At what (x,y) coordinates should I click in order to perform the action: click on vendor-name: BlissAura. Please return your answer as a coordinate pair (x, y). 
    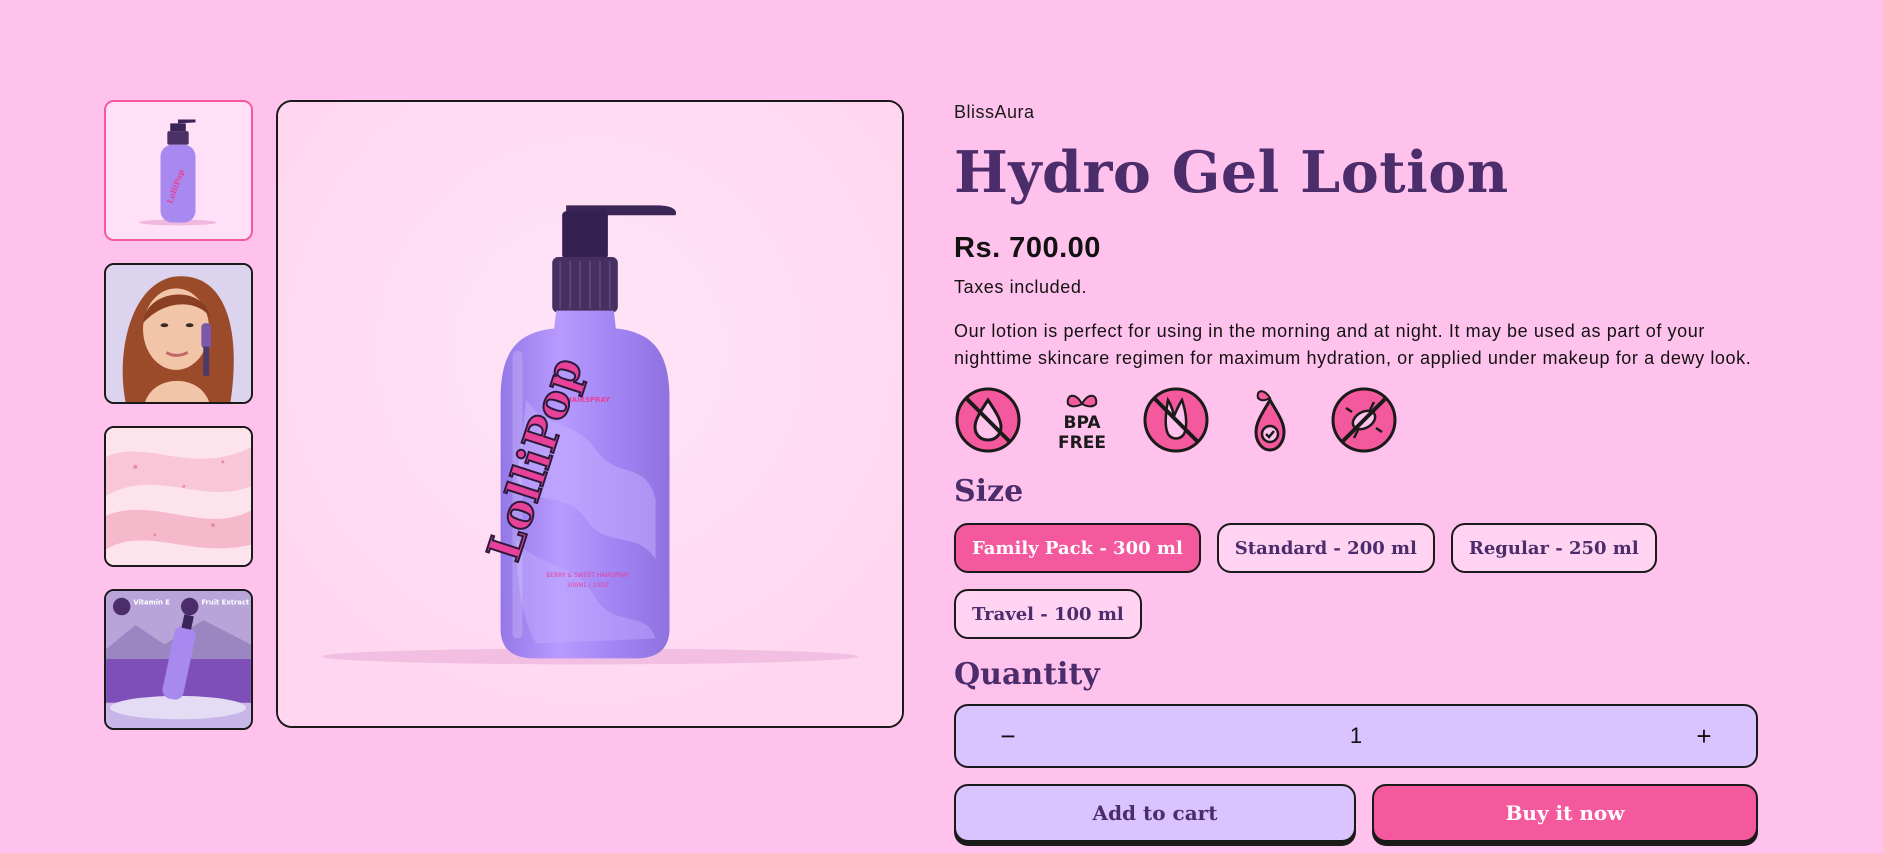
    Looking at the image, I should click on (994, 112).